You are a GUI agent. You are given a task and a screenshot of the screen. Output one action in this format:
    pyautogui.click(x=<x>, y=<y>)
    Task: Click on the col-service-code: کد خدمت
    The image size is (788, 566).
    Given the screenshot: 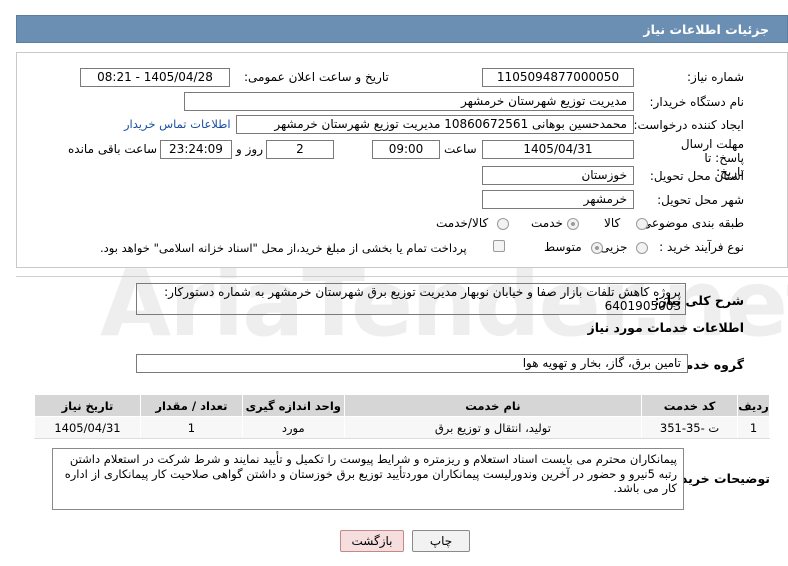 What is the action you would take?
    pyautogui.click(x=690, y=405)
    